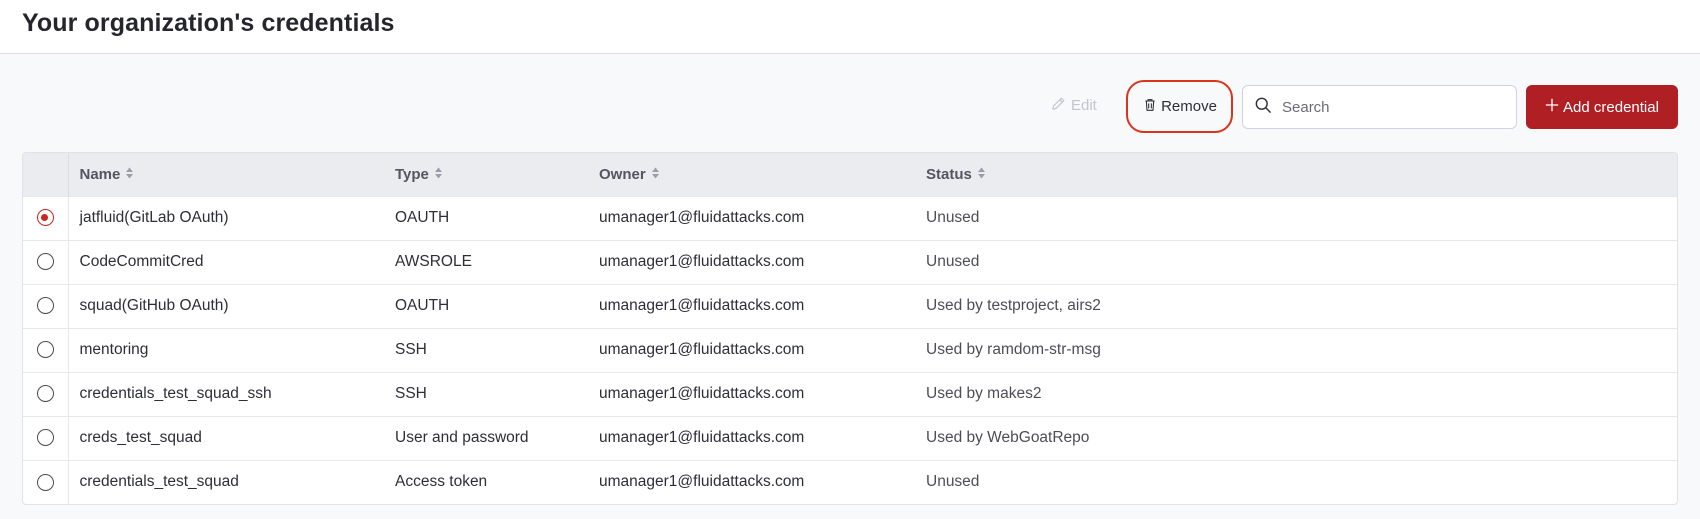 This screenshot has width=1700, height=519. What do you see at coordinates (1150, 107) in the screenshot?
I see `trash-icon` at bounding box center [1150, 107].